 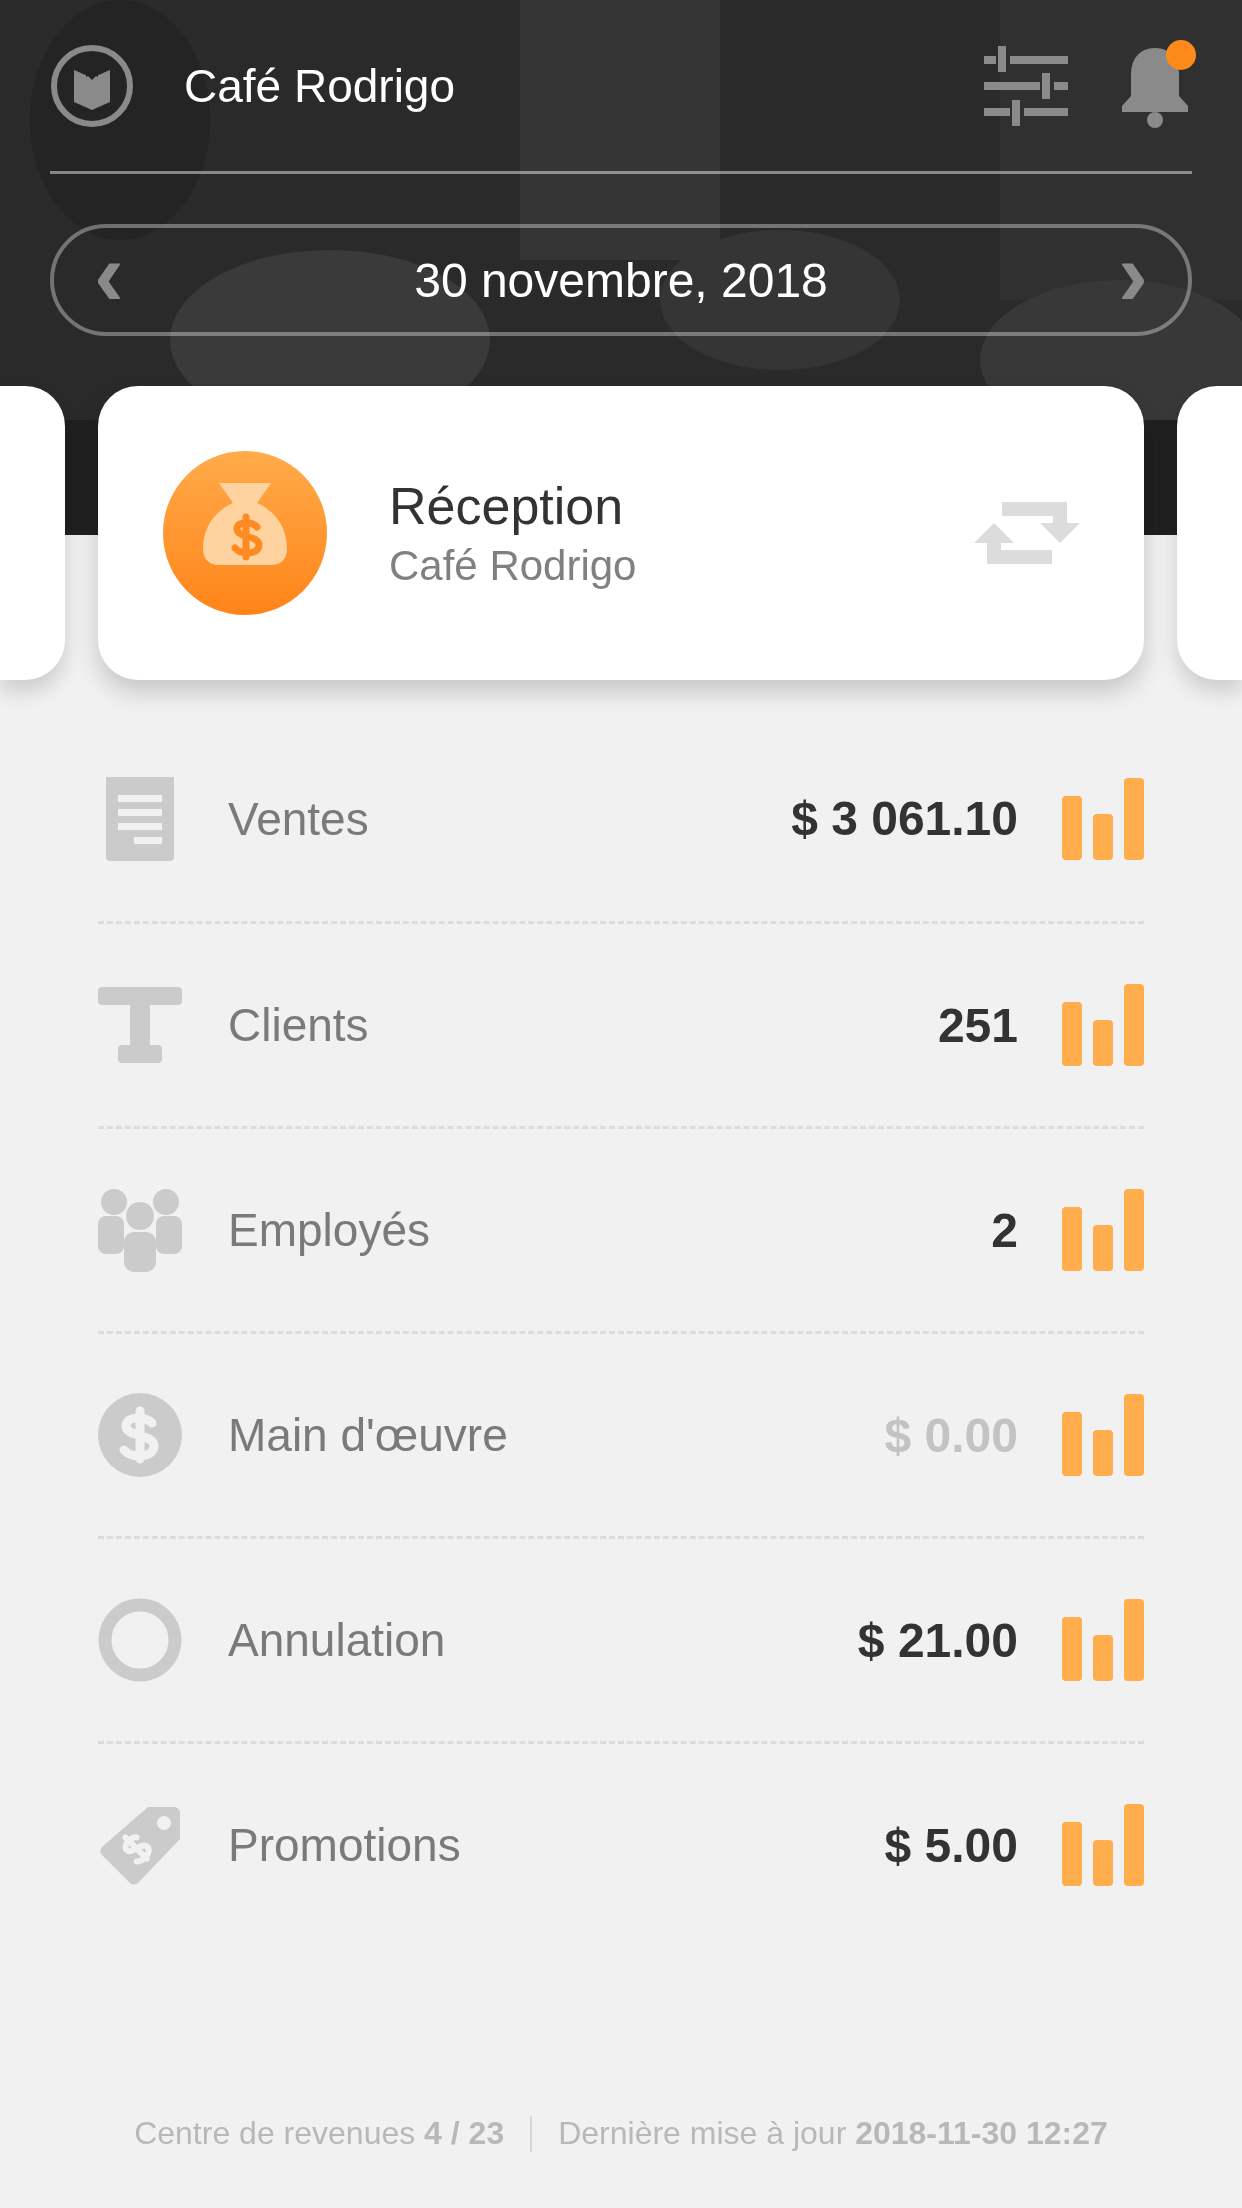 What do you see at coordinates (507, 506) in the screenshot?
I see `card-title: Réception` at bounding box center [507, 506].